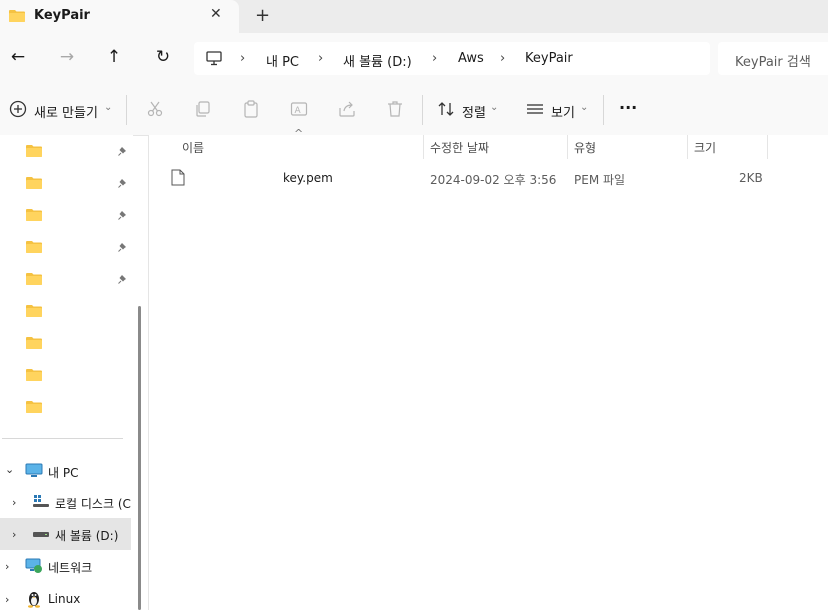 Image resolution: width=828 pixels, height=610 pixels. What do you see at coordinates (64, 599) in the screenshot?
I see `tree-item-linux: Linux` at bounding box center [64, 599].